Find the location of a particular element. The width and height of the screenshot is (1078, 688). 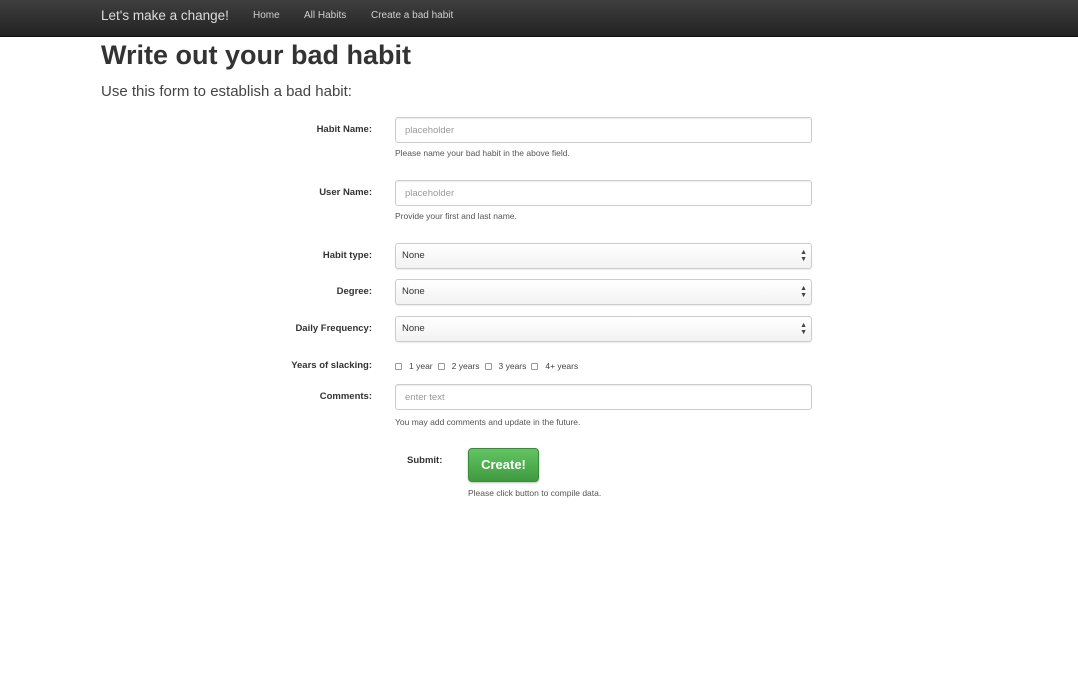

degree-label: Degree: is located at coordinates (354, 291).